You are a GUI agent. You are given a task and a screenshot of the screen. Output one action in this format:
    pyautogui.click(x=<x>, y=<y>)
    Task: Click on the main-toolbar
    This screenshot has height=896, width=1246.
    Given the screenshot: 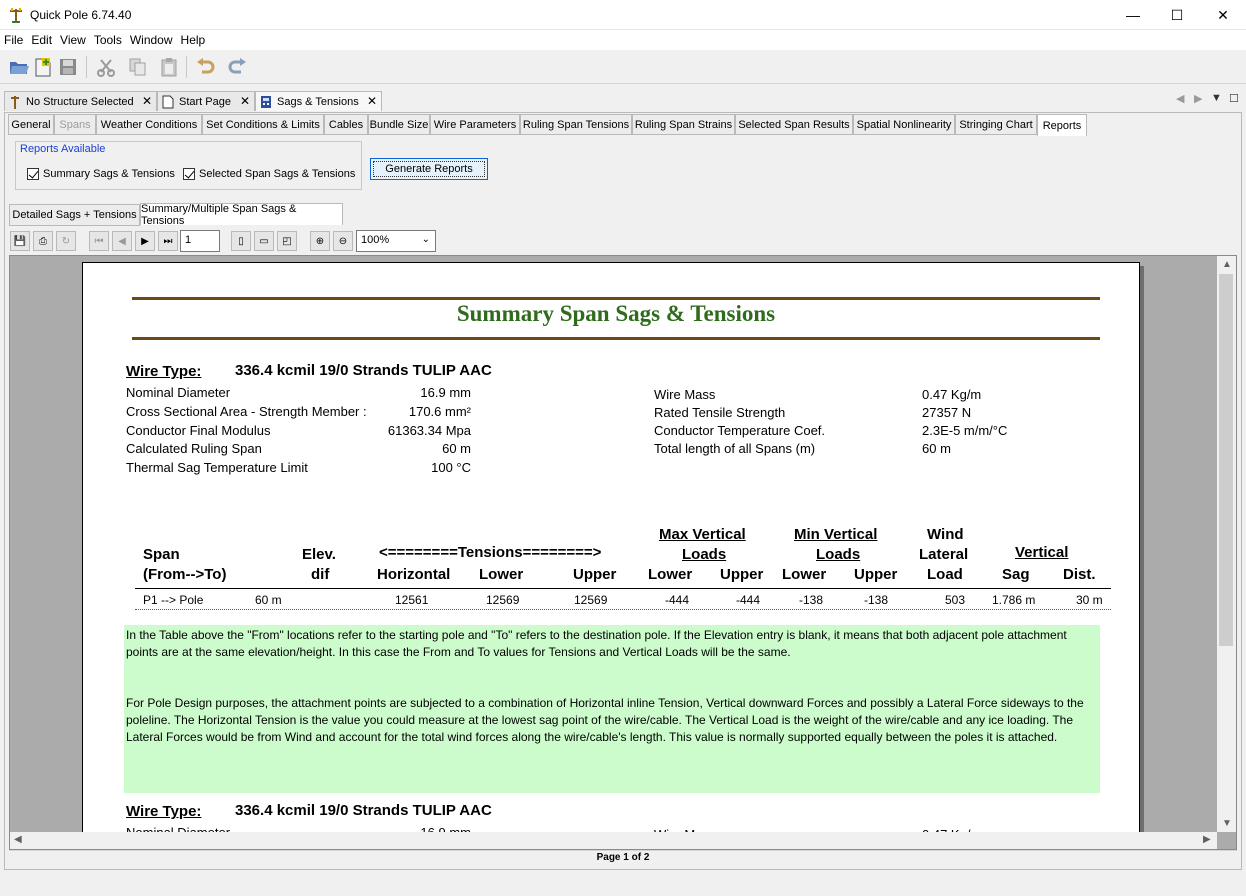 What is the action you would take?
    pyautogui.click(x=623, y=67)
    